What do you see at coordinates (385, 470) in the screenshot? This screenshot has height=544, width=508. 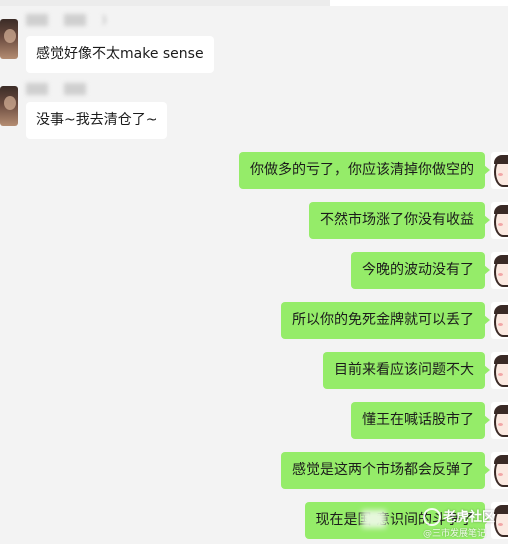 I see `outgoing-bubble: 感觉是这两个市场都会反弹了` at bounding box center [385, 470].